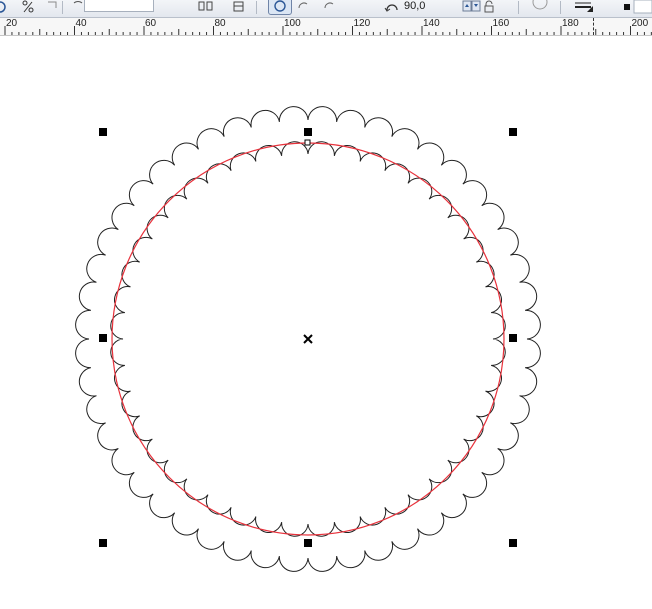 This screenshot has width=652, height=609. Describe the element at coordinates (220, 23) in the screenshot. I see `ruler-label: 80` at that location.